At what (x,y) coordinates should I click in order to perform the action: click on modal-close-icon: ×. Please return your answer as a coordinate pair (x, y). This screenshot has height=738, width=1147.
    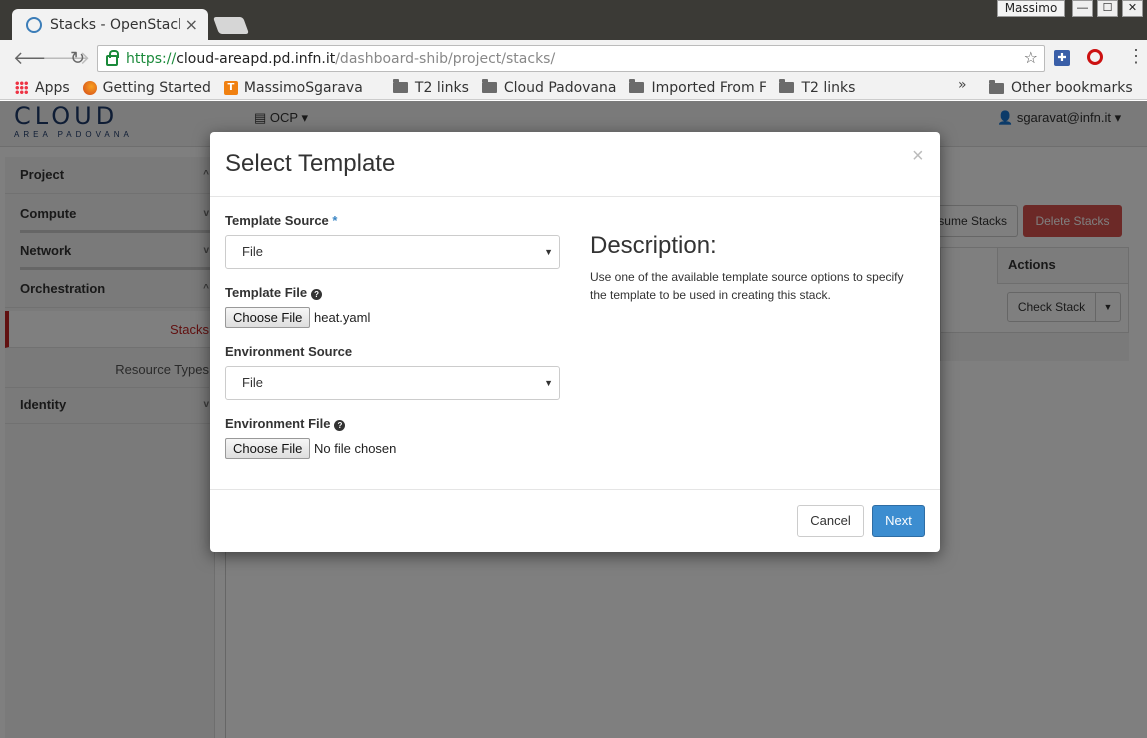
    Looking at the image, I should click on (918, 156).